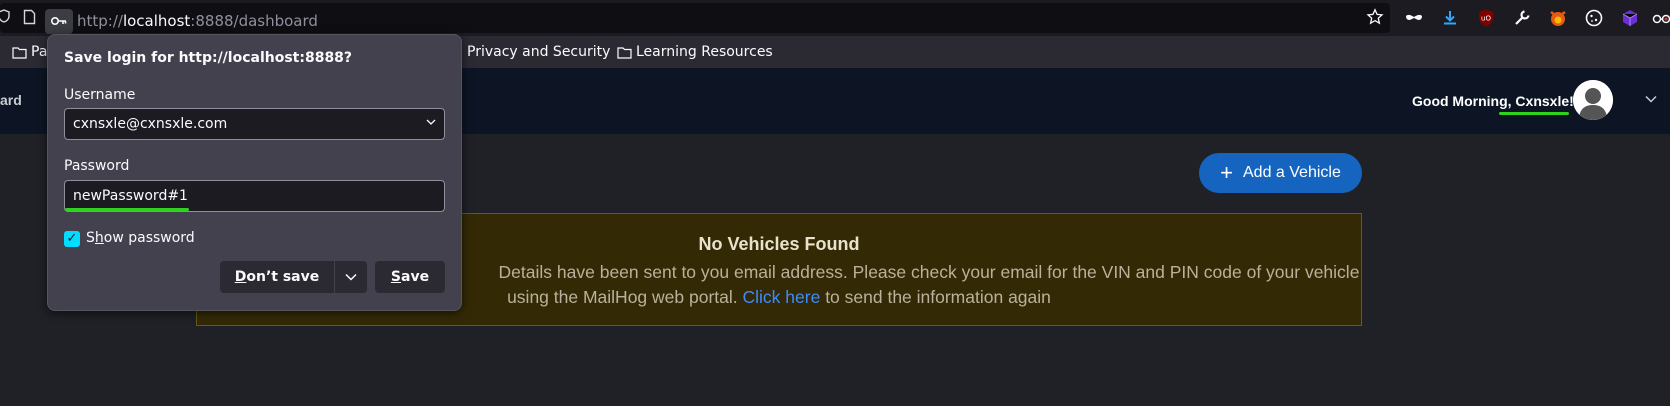 The image size is (1670, 406). What do you see at coordinates (1594, 18) in the screenshot?
I see `cookie-icon` at bounding box center [1594, 18].